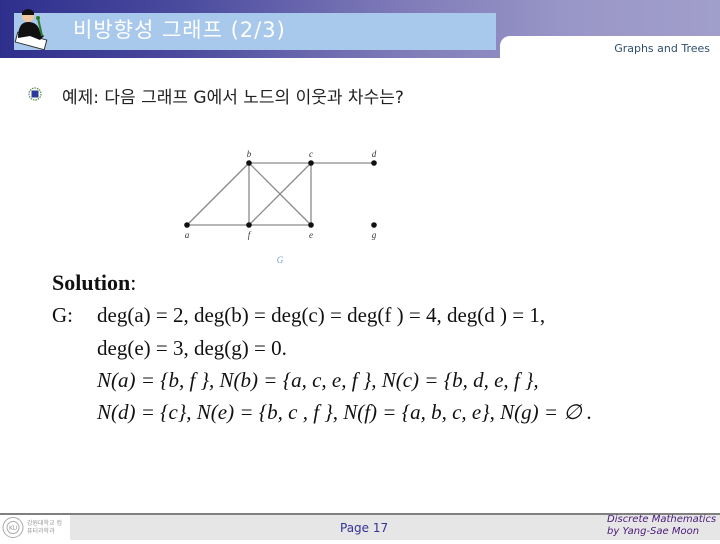 The height and width of the screenshot is (544, 720). I want to click on graph-node-c, so click(311, 163).